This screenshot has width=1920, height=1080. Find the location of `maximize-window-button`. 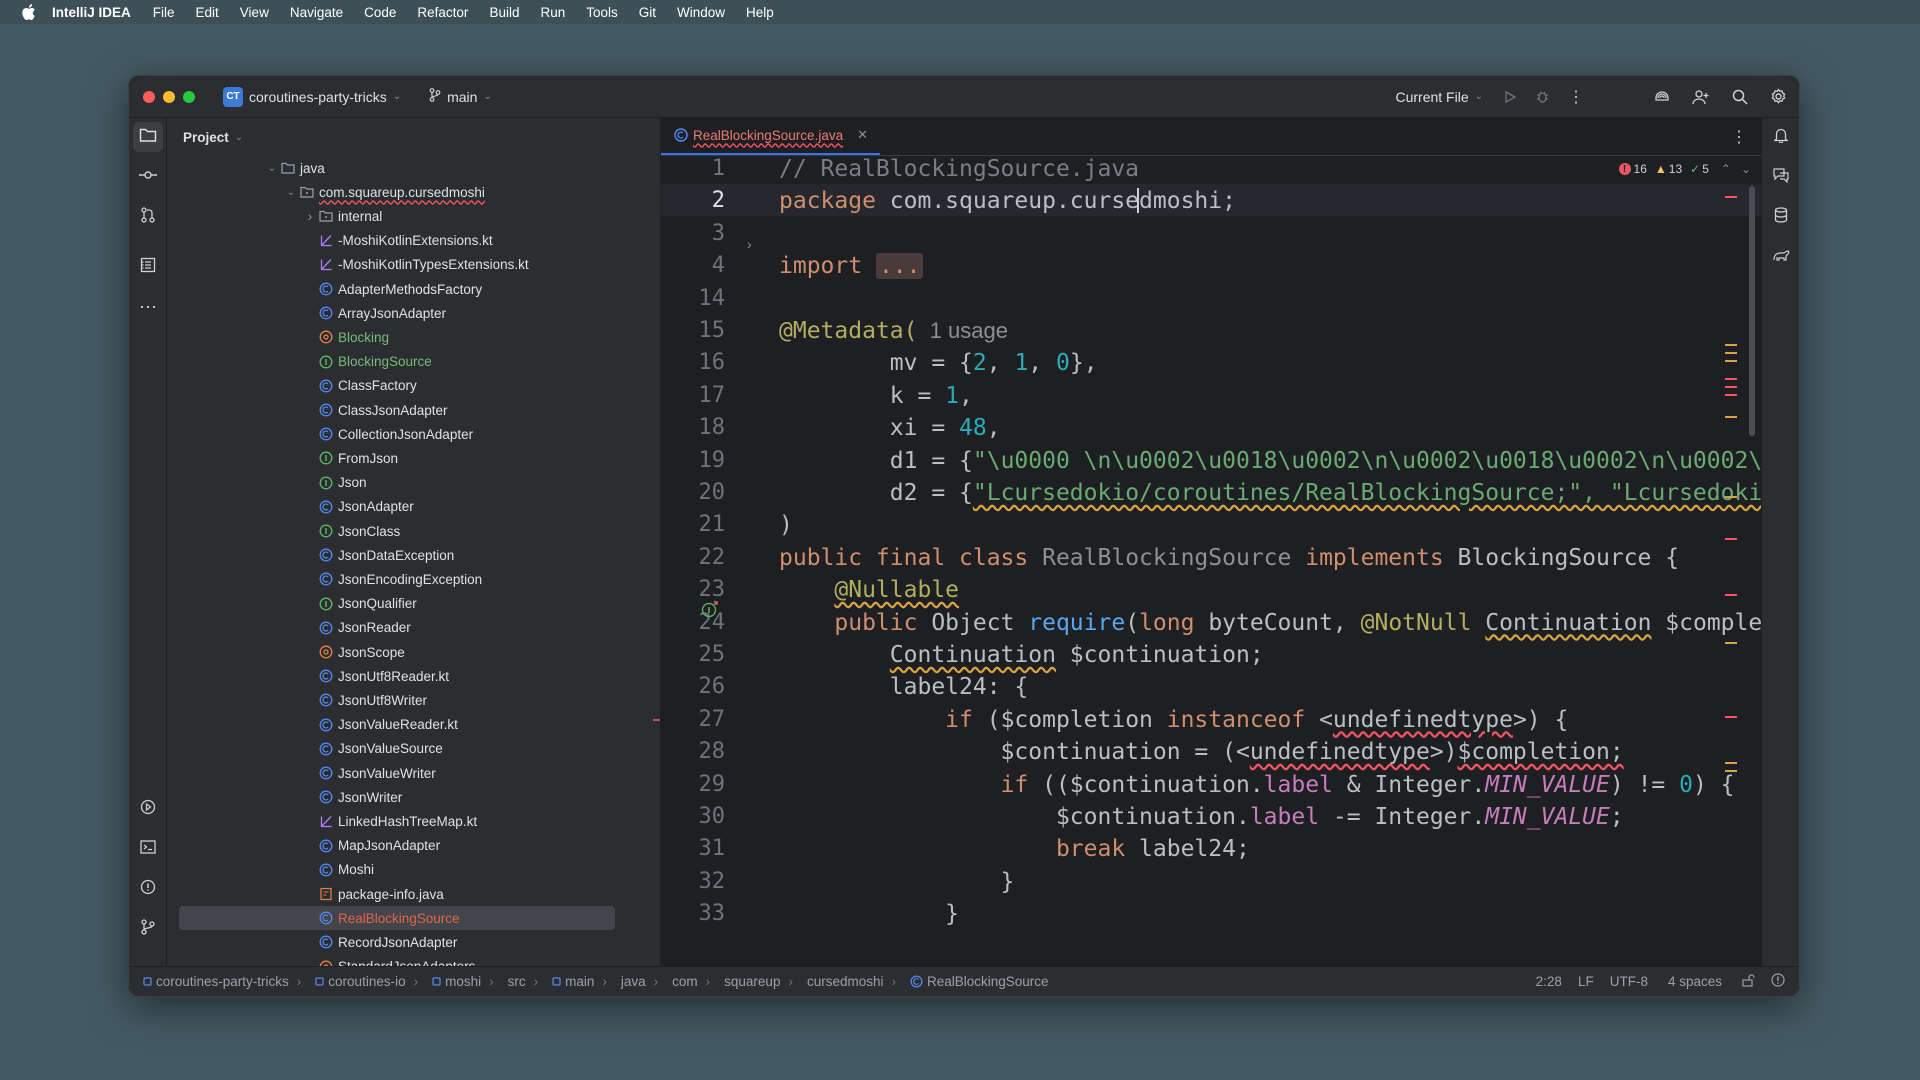

maximize-window-button is located at coordinates (189, 96).